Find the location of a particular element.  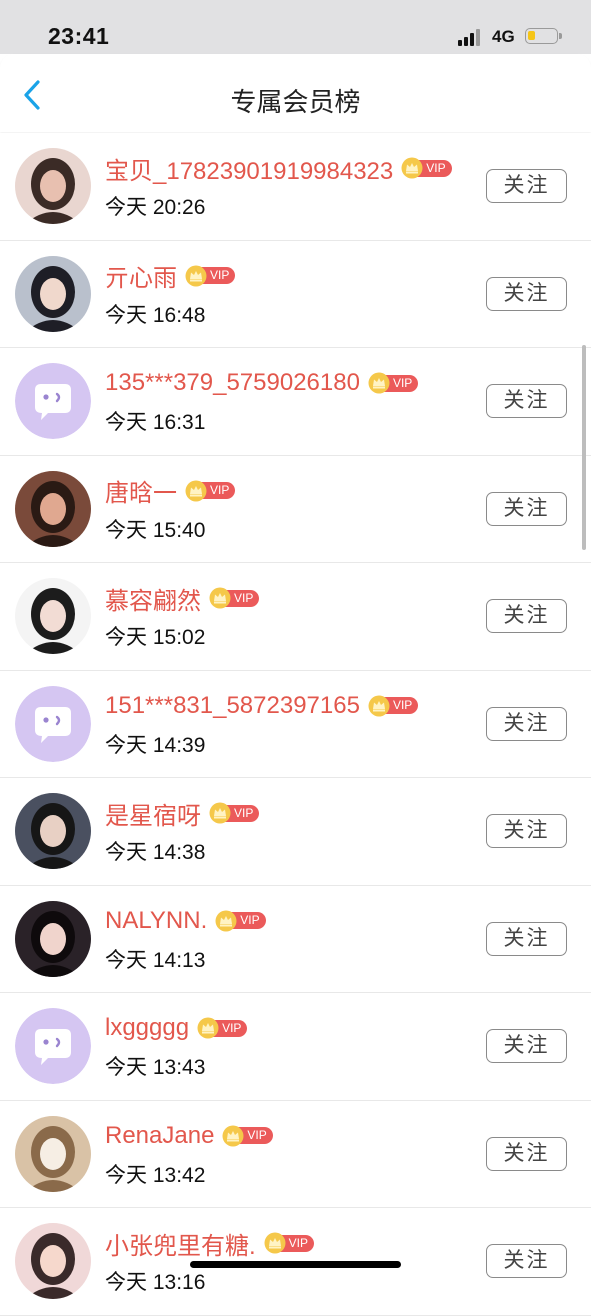

name-line: 小张兜里有糖. VIP is located at coordinates (210, 1243).